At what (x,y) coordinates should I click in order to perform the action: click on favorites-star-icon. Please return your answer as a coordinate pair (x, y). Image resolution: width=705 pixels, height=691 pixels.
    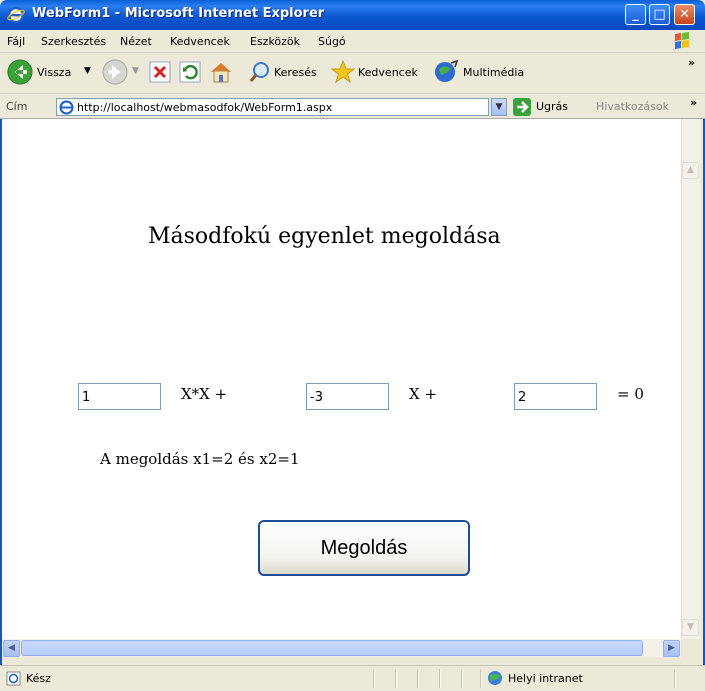
    Looking at the image, I should click on (343, 72).